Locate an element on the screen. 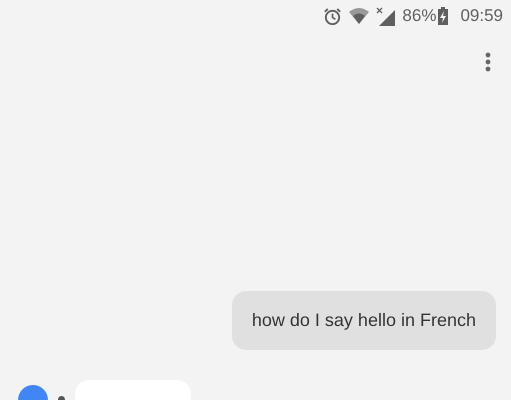 This screenshot has height=400, width=511. more-options-icon is located at coordinates (488, 62).